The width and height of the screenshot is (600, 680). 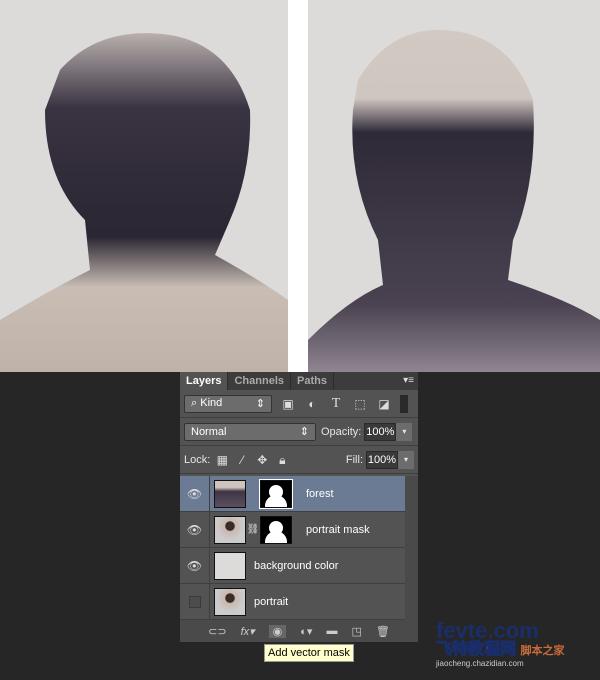 What do you see at coordinates (228, 403) in the screenshot?
I see `filter-kind-select: ⌕ Kind ⇕` at bounding box center [228, 403].